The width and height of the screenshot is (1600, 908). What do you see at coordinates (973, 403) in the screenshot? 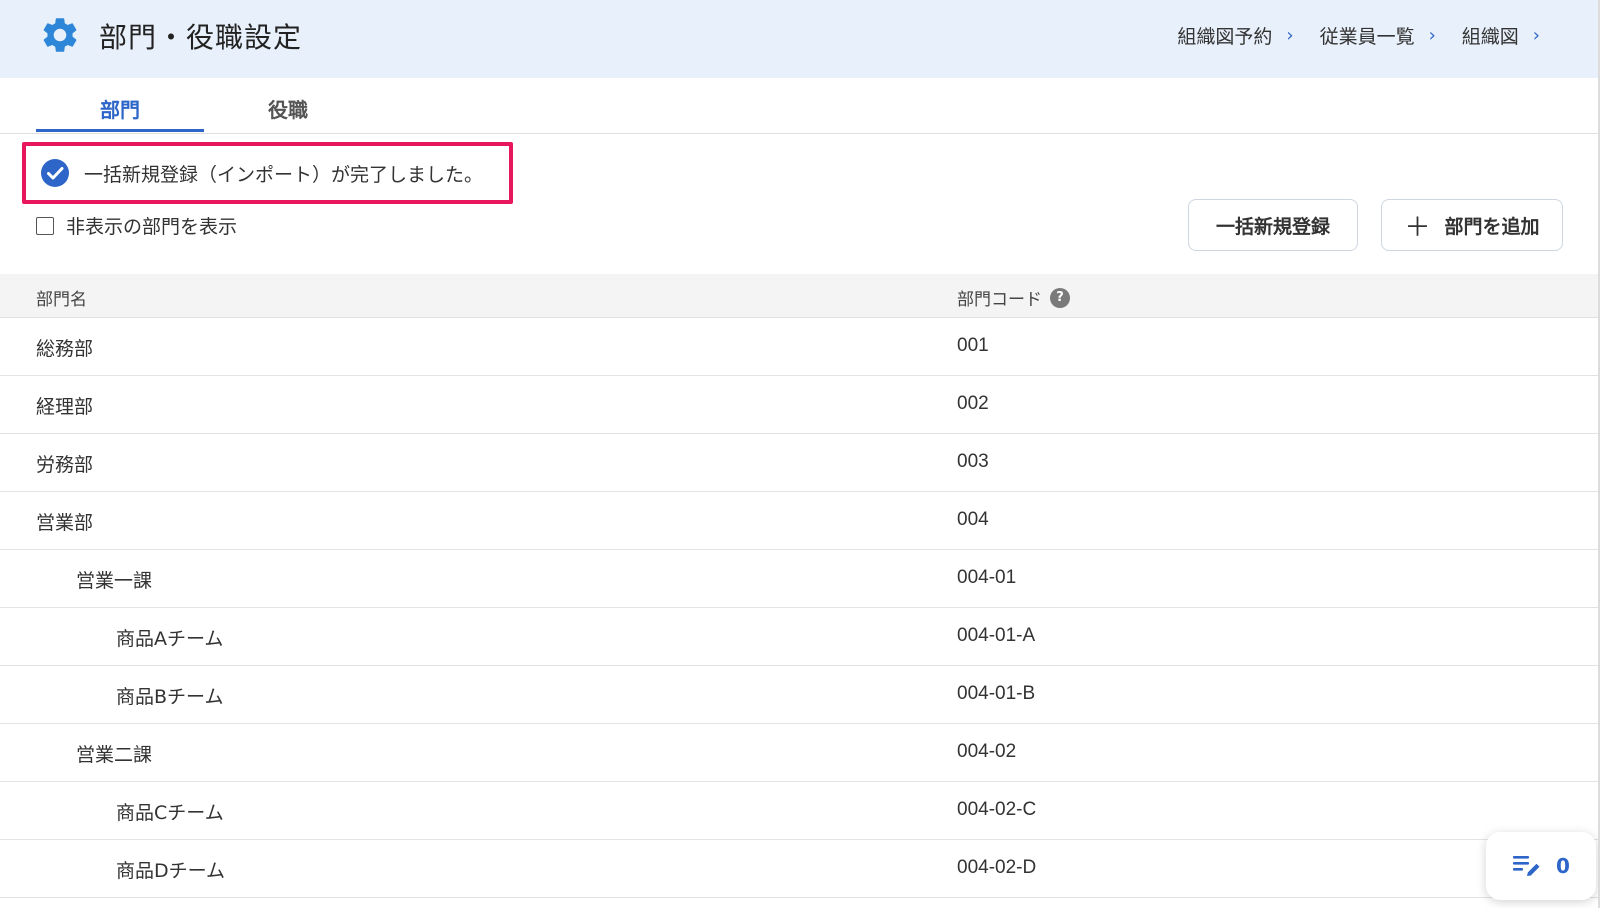
I see `department-code: 002` at bounding box center [973, 403].